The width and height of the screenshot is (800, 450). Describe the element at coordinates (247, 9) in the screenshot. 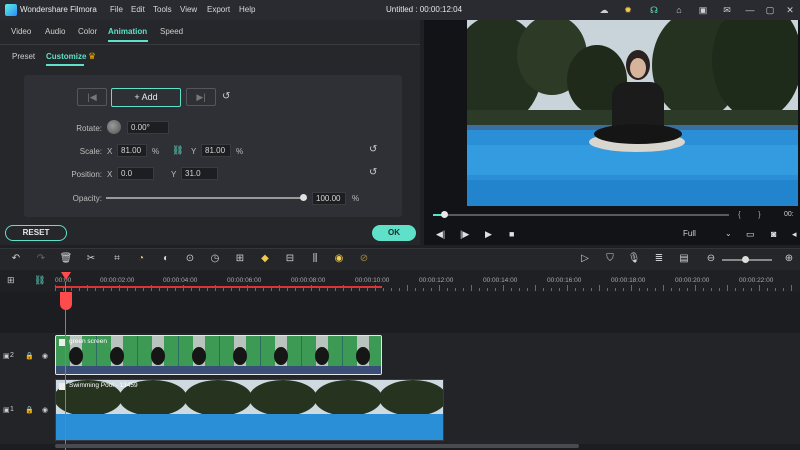

I see `menu-help: Help` at that location.